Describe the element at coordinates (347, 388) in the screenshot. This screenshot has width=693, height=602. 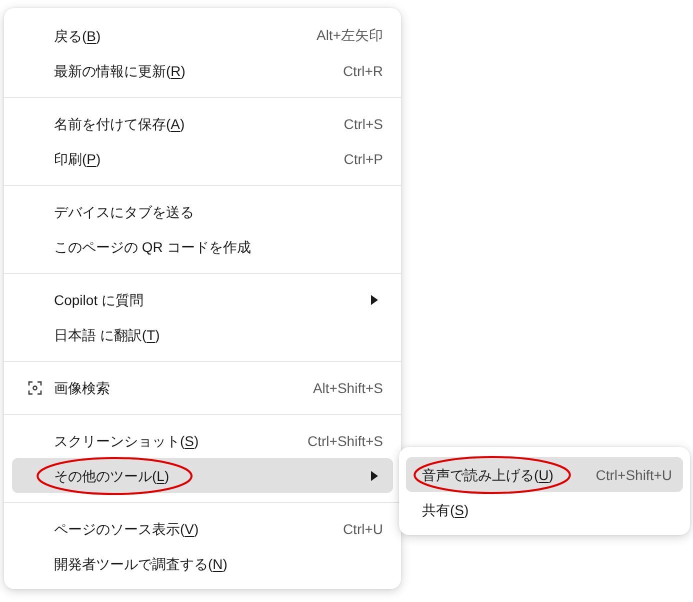
I see `shortcut-text: Alt+Shift+S` at that location.